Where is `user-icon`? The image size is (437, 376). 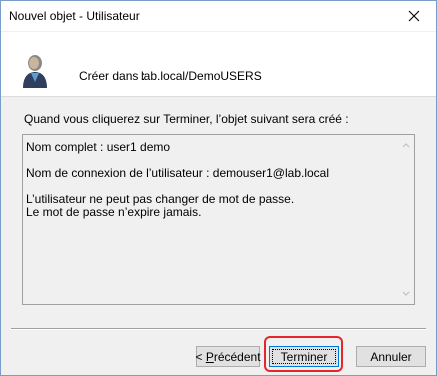
user-icon is located at coordinates (35, 71).